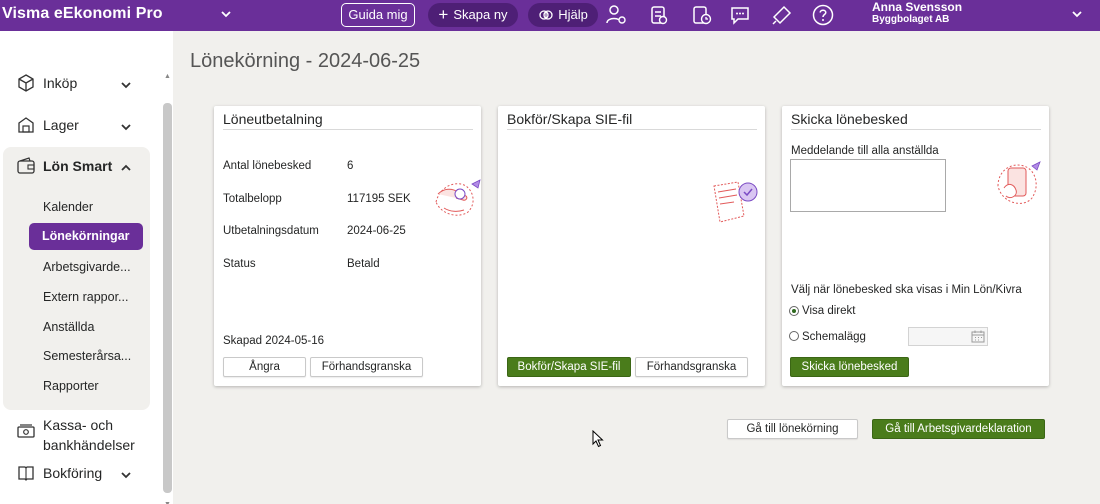 The width and height of the screenshot is (1100, 504). Describe the element at coordinates (239, 264) in the screenshot. I see `status-label: Status` at that location.